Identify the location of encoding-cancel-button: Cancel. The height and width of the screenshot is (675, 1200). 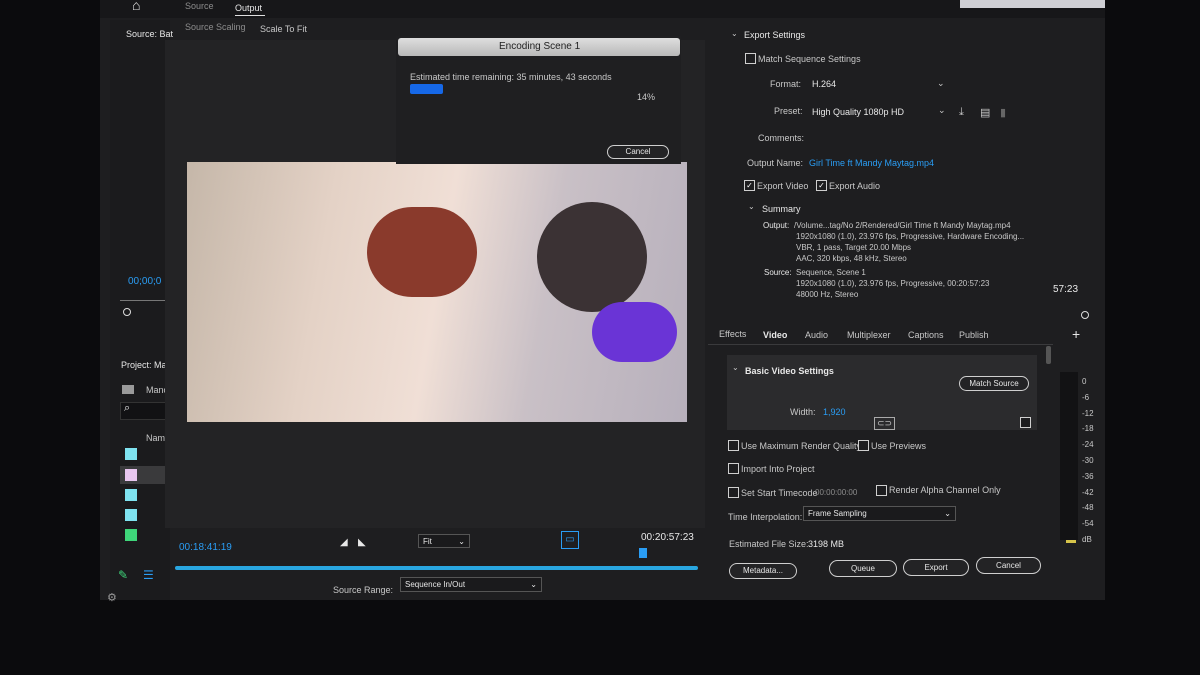
(638, 152).